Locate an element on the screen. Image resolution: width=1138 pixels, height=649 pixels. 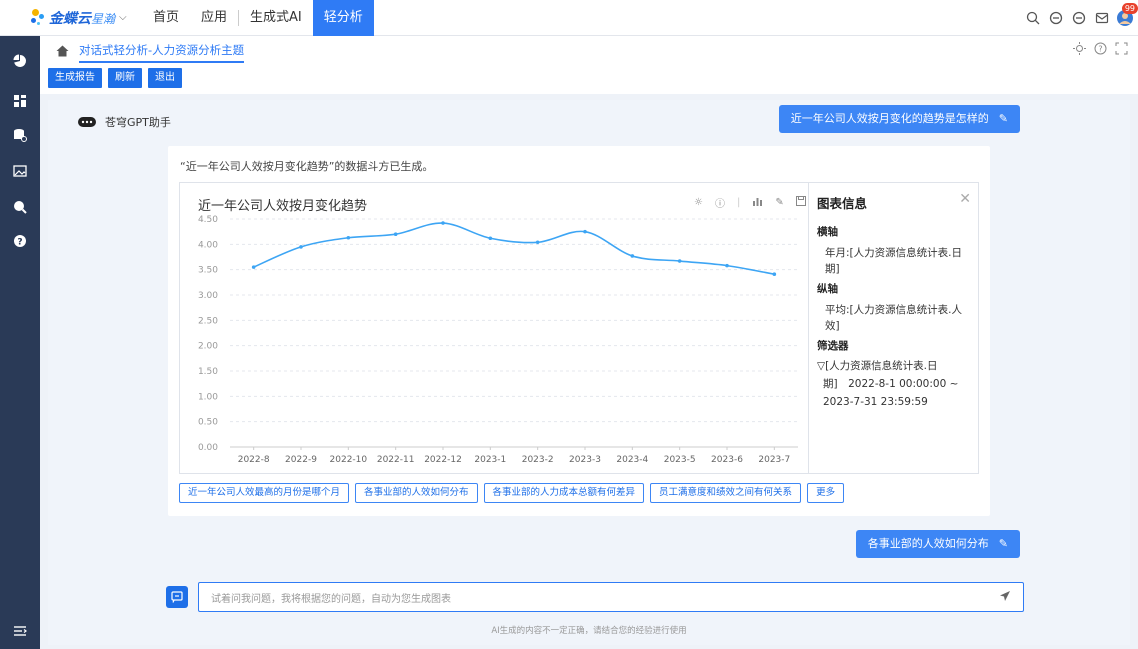
x-tick-label: 2023-2 is located at coordinates (538, 460).